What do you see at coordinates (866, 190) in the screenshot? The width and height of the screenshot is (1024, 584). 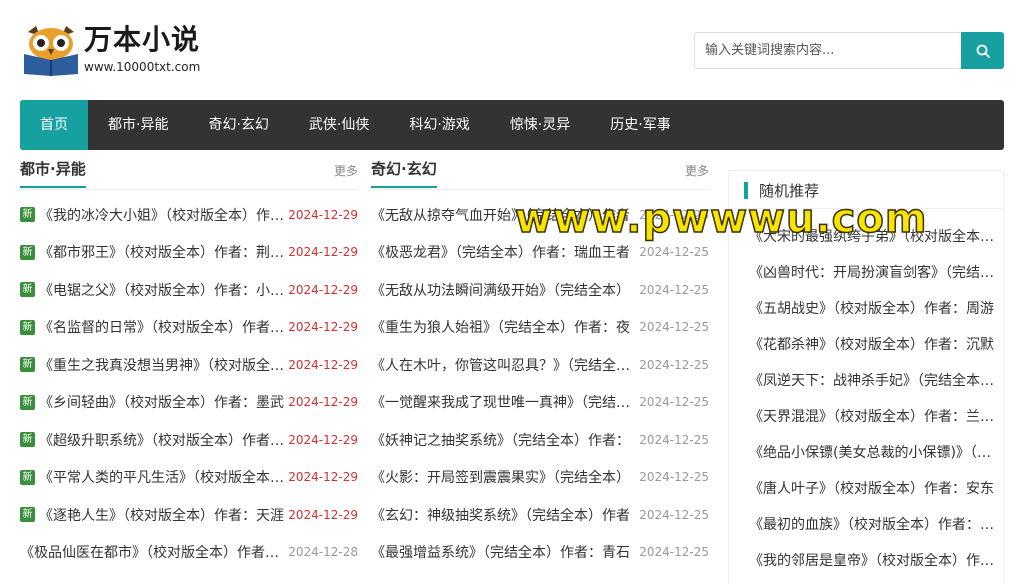 I see `panel-header: 随机推荐` at bounding box center [866, 190].